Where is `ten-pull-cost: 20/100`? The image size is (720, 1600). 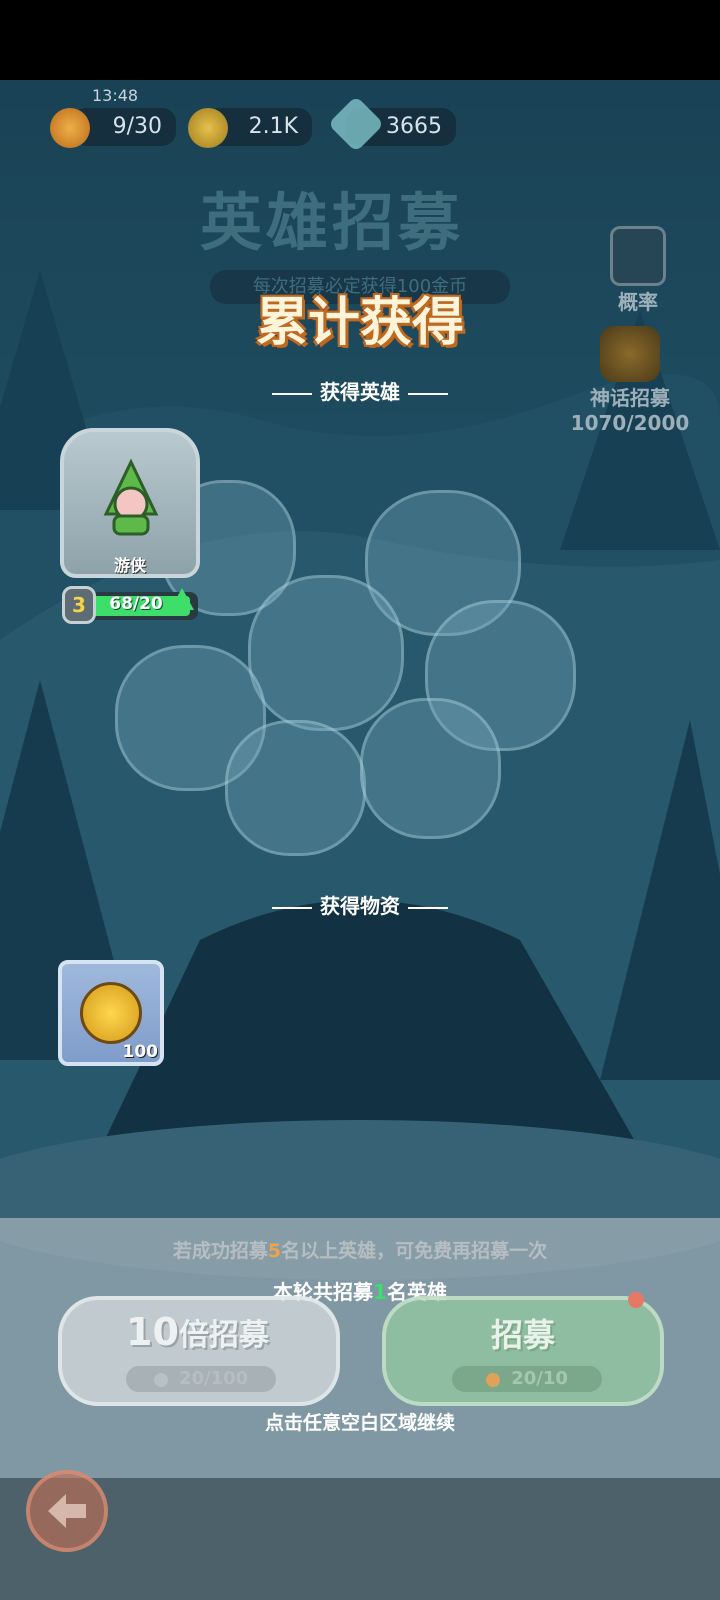
ten-pull-cost: 20/100 is located at coordinates (213, 1378).